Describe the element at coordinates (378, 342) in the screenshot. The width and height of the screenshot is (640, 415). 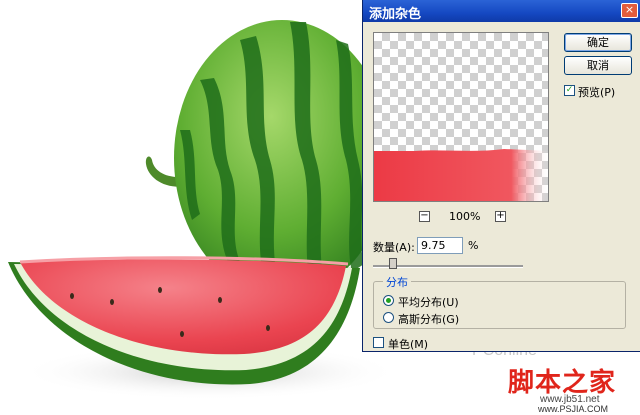
I see `monochrome-checkbox` at that location.